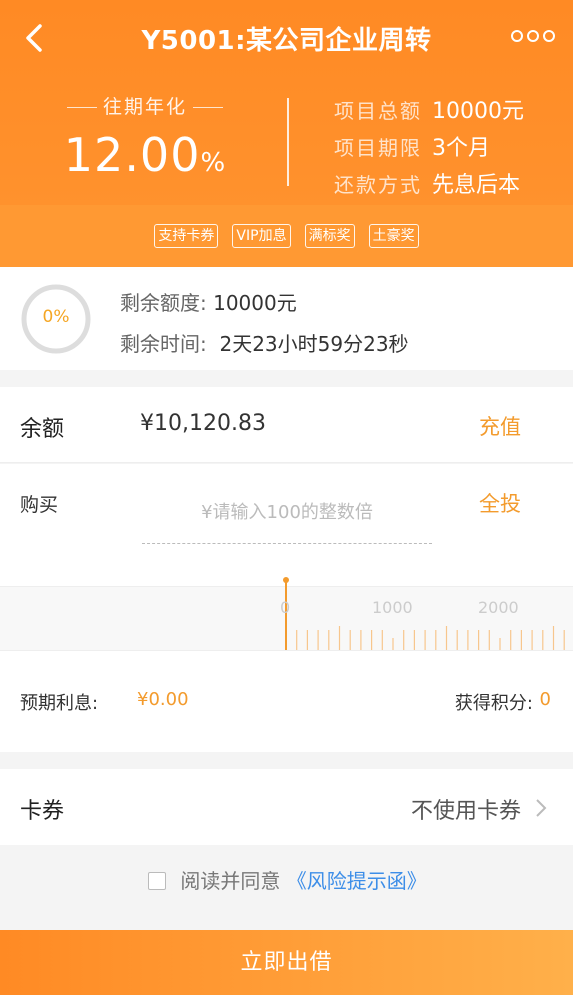 This screenshot has height=995, width=573. Describe the element at coordinates (392, 607) in the screenshot. I see `ruler-label-1000: 1000` at that location.